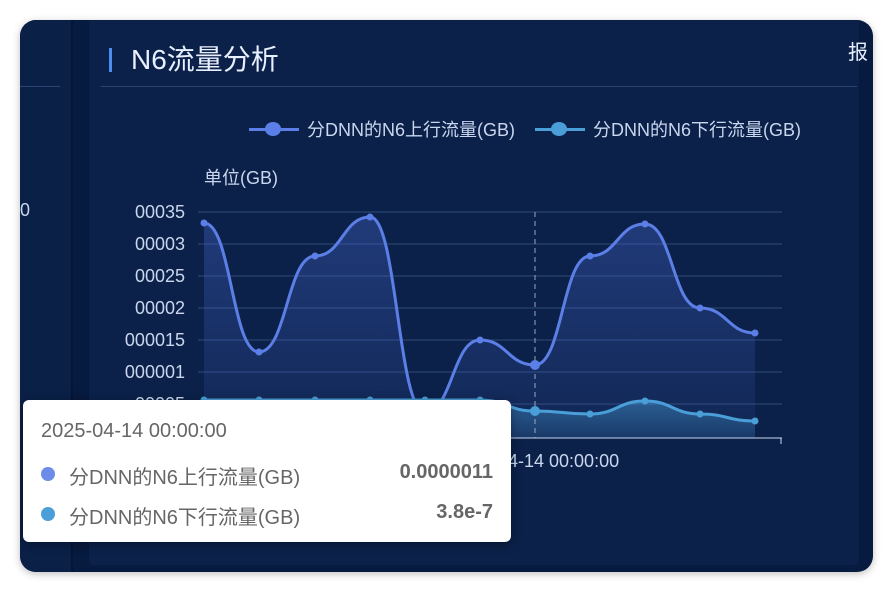 This screenshot has height=592, width=894. What do you see at coordinates (185, 478) in the screenshot?
I see `tooltip-name-uplink: 分DNN的N6上行流量(GB)` at bounding box center [185, 478].